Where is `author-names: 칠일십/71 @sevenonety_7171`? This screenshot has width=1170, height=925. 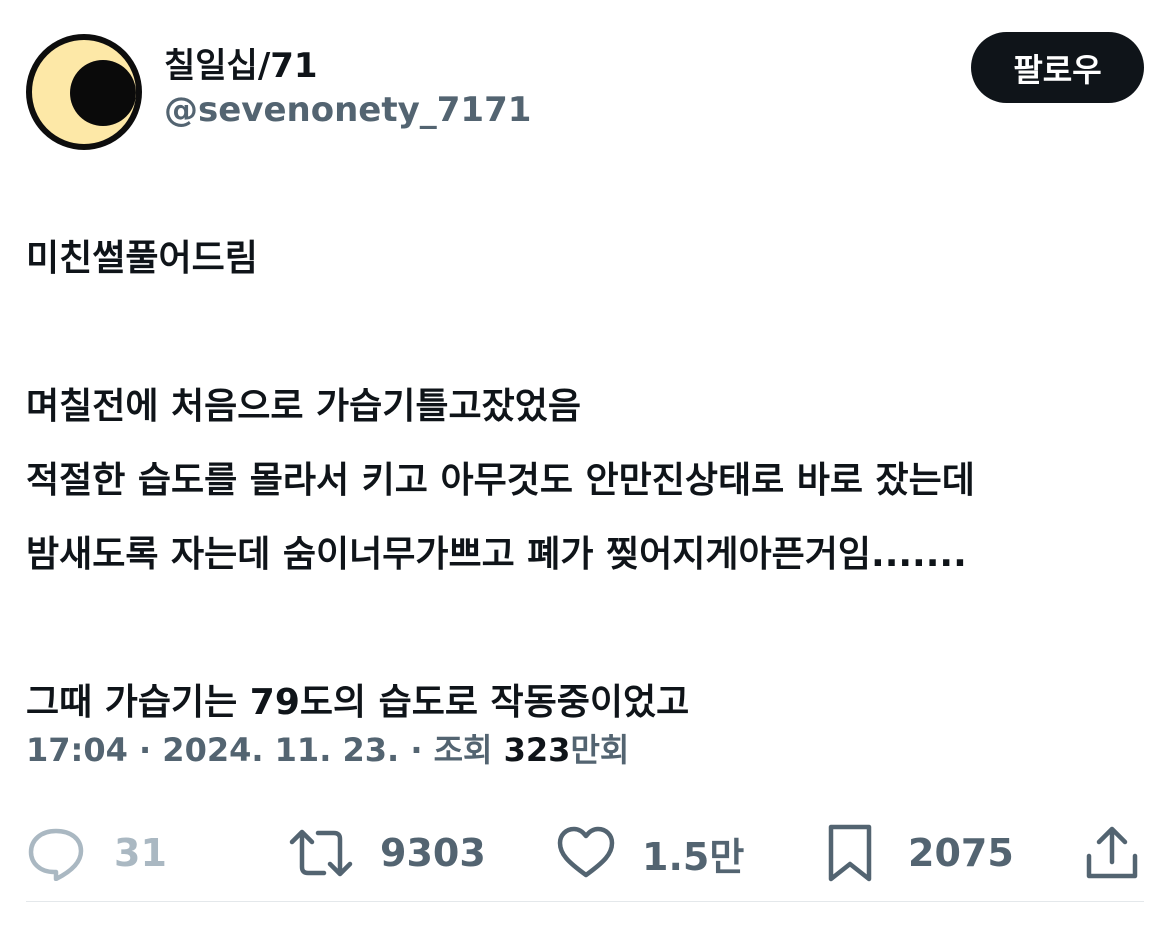
author-names: 칠일십/71 @sevenonety_7171 is located at coordinates (347, 88).